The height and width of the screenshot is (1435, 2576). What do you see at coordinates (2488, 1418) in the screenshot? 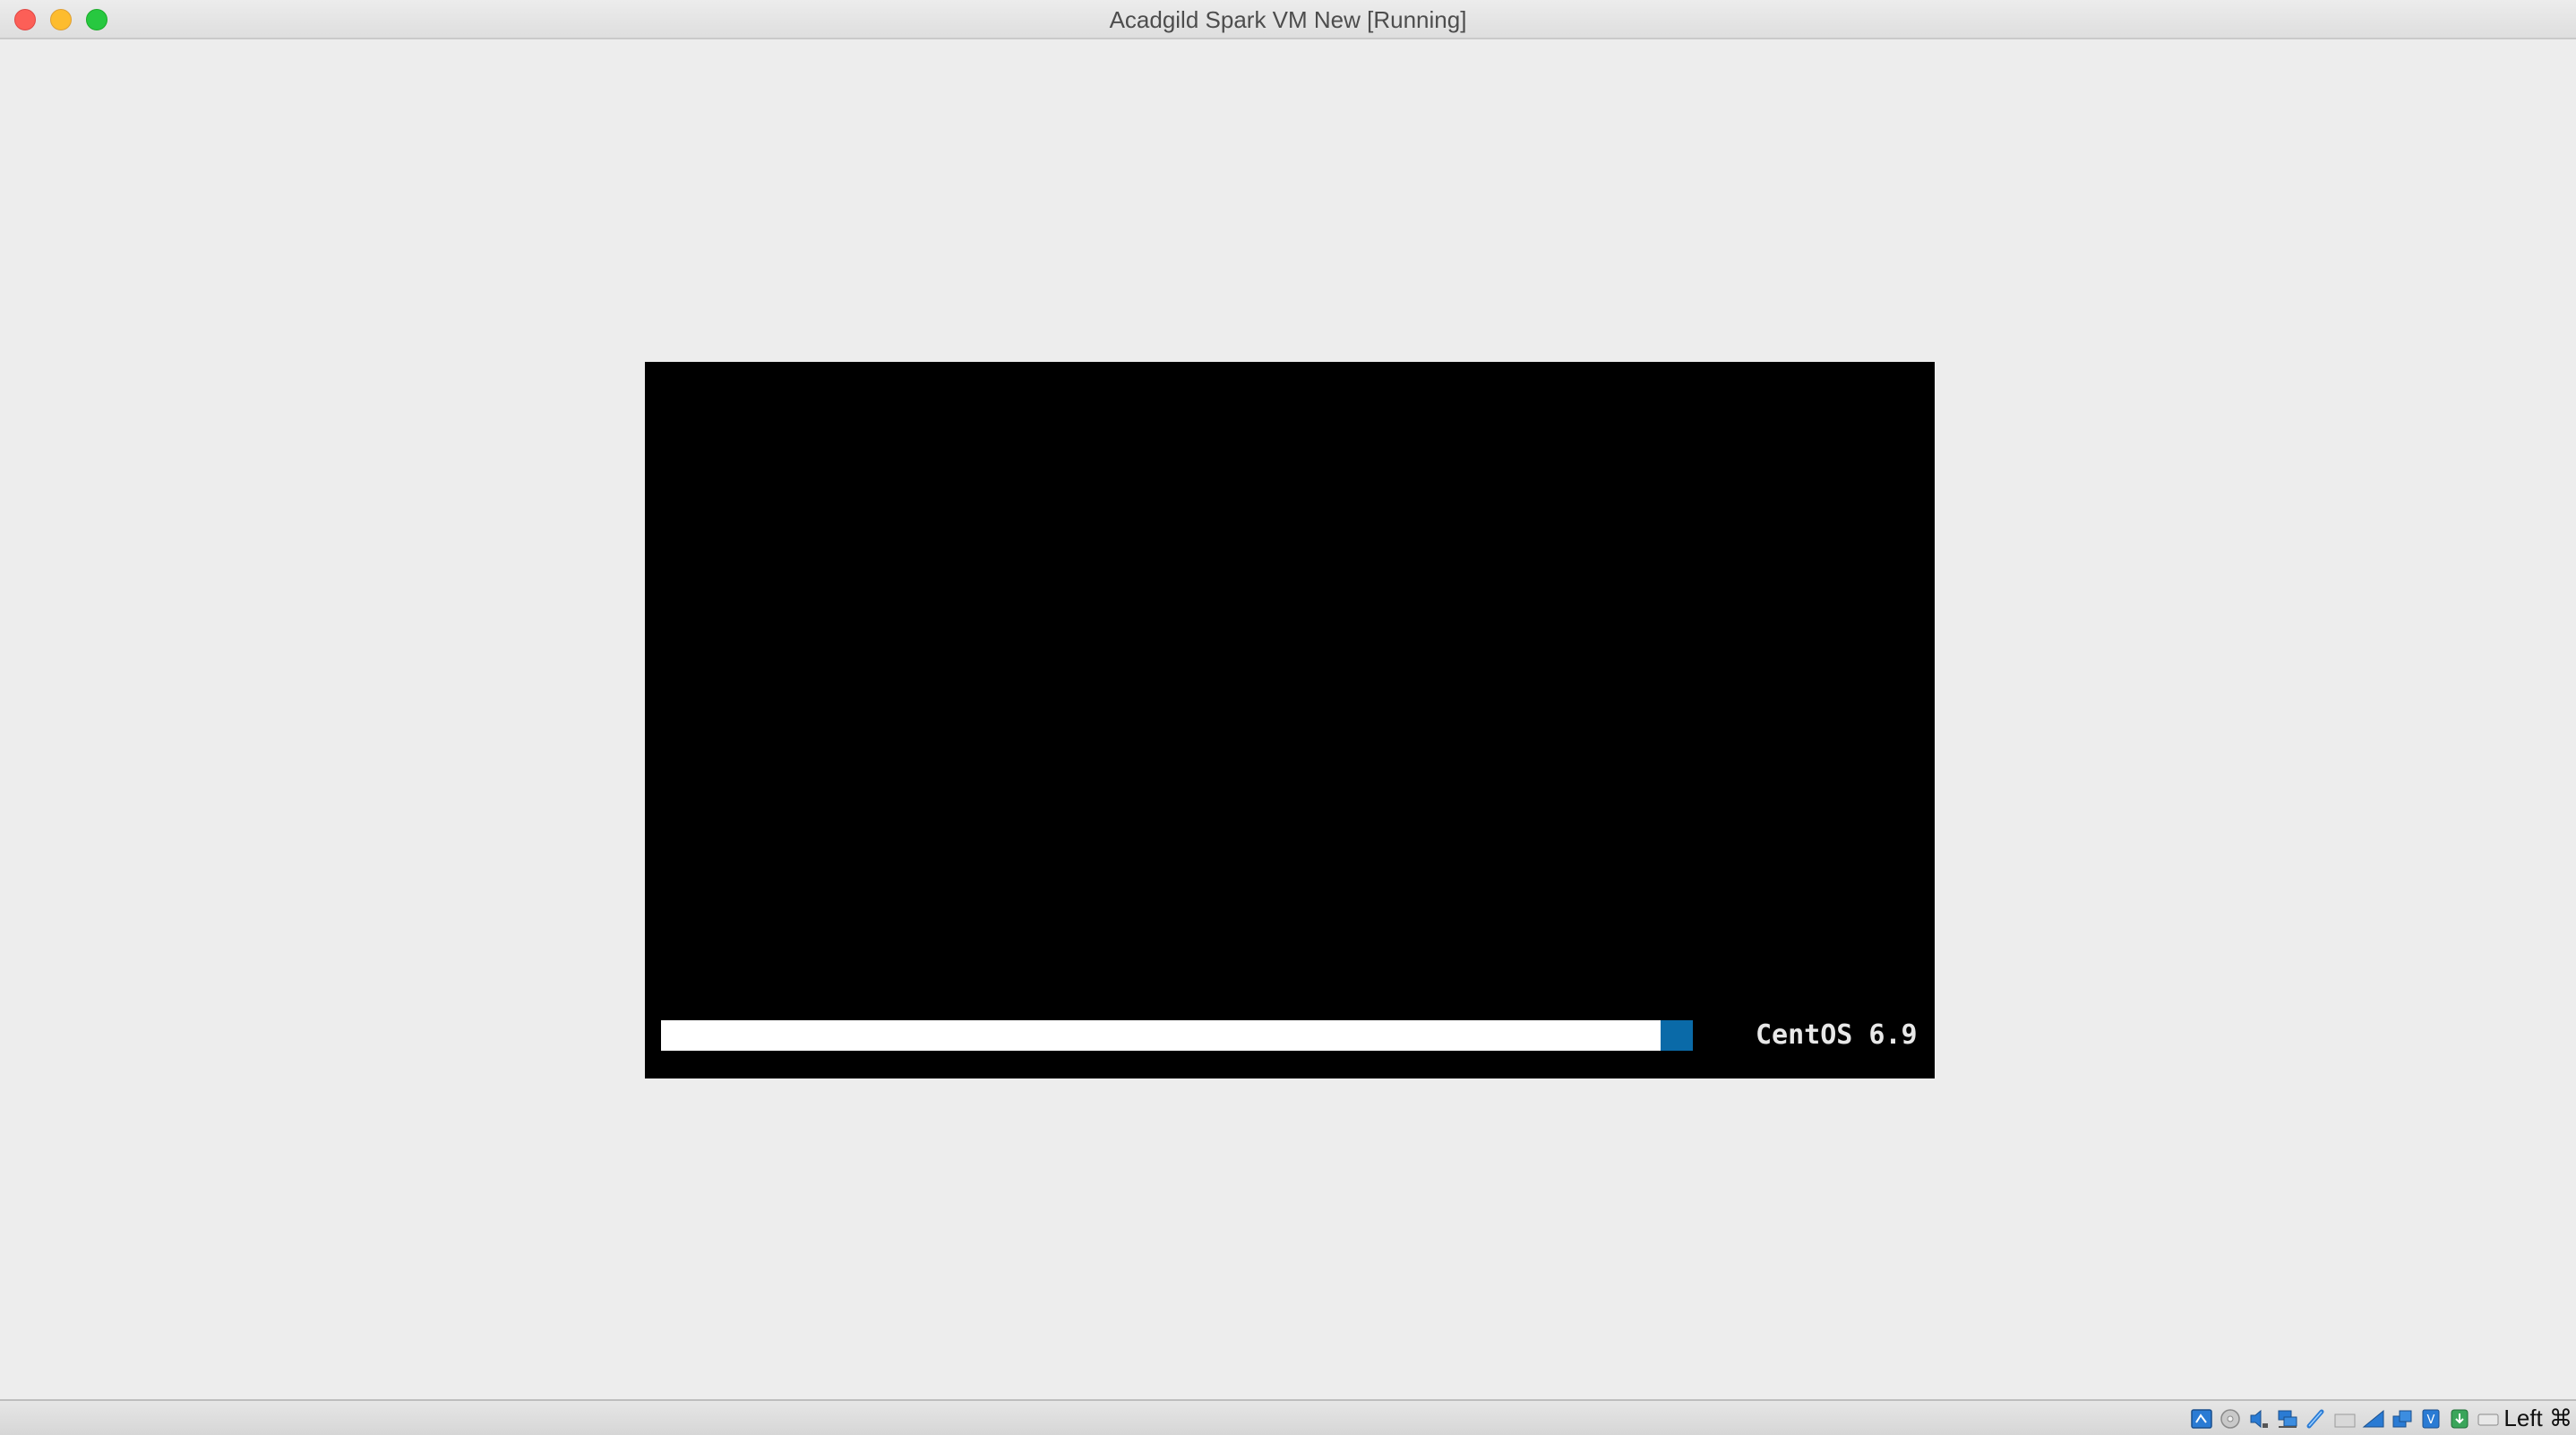
I see `keyboard-icon` at bounding box center [2488, 1418].